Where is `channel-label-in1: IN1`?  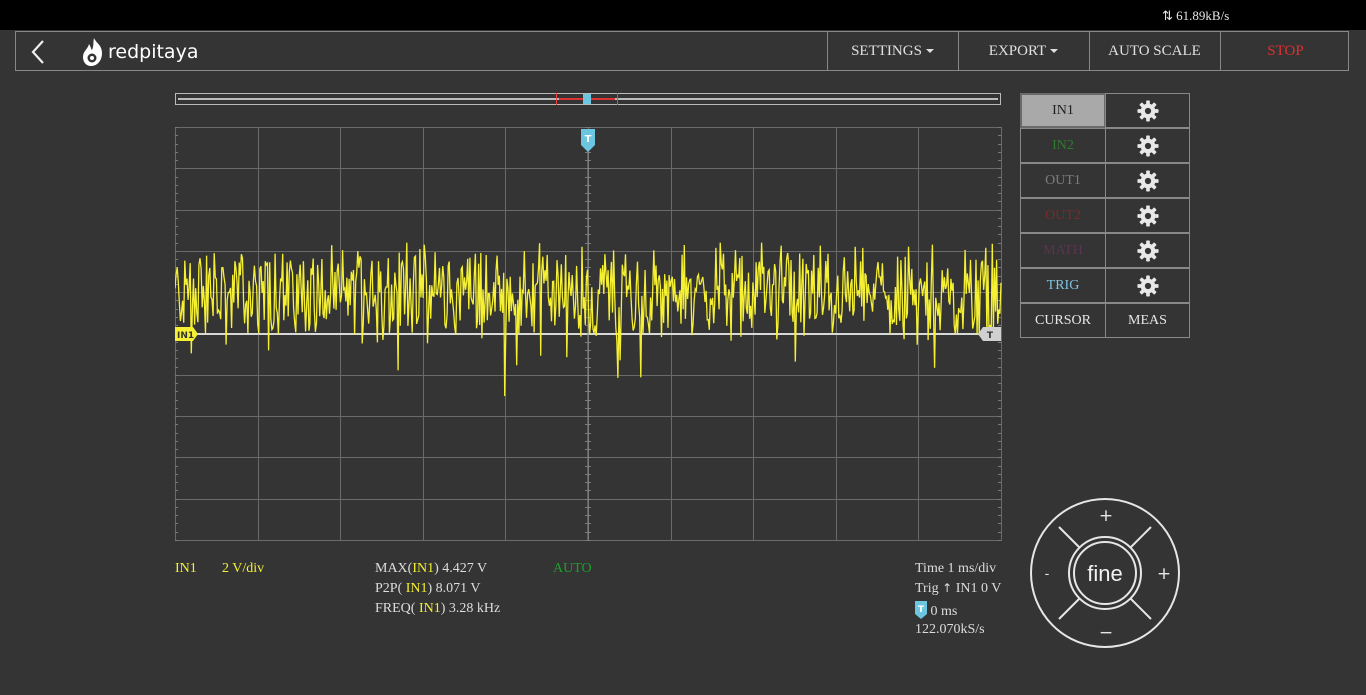 channel-label-in1: IN1 is located at coordinates (1063, 110).